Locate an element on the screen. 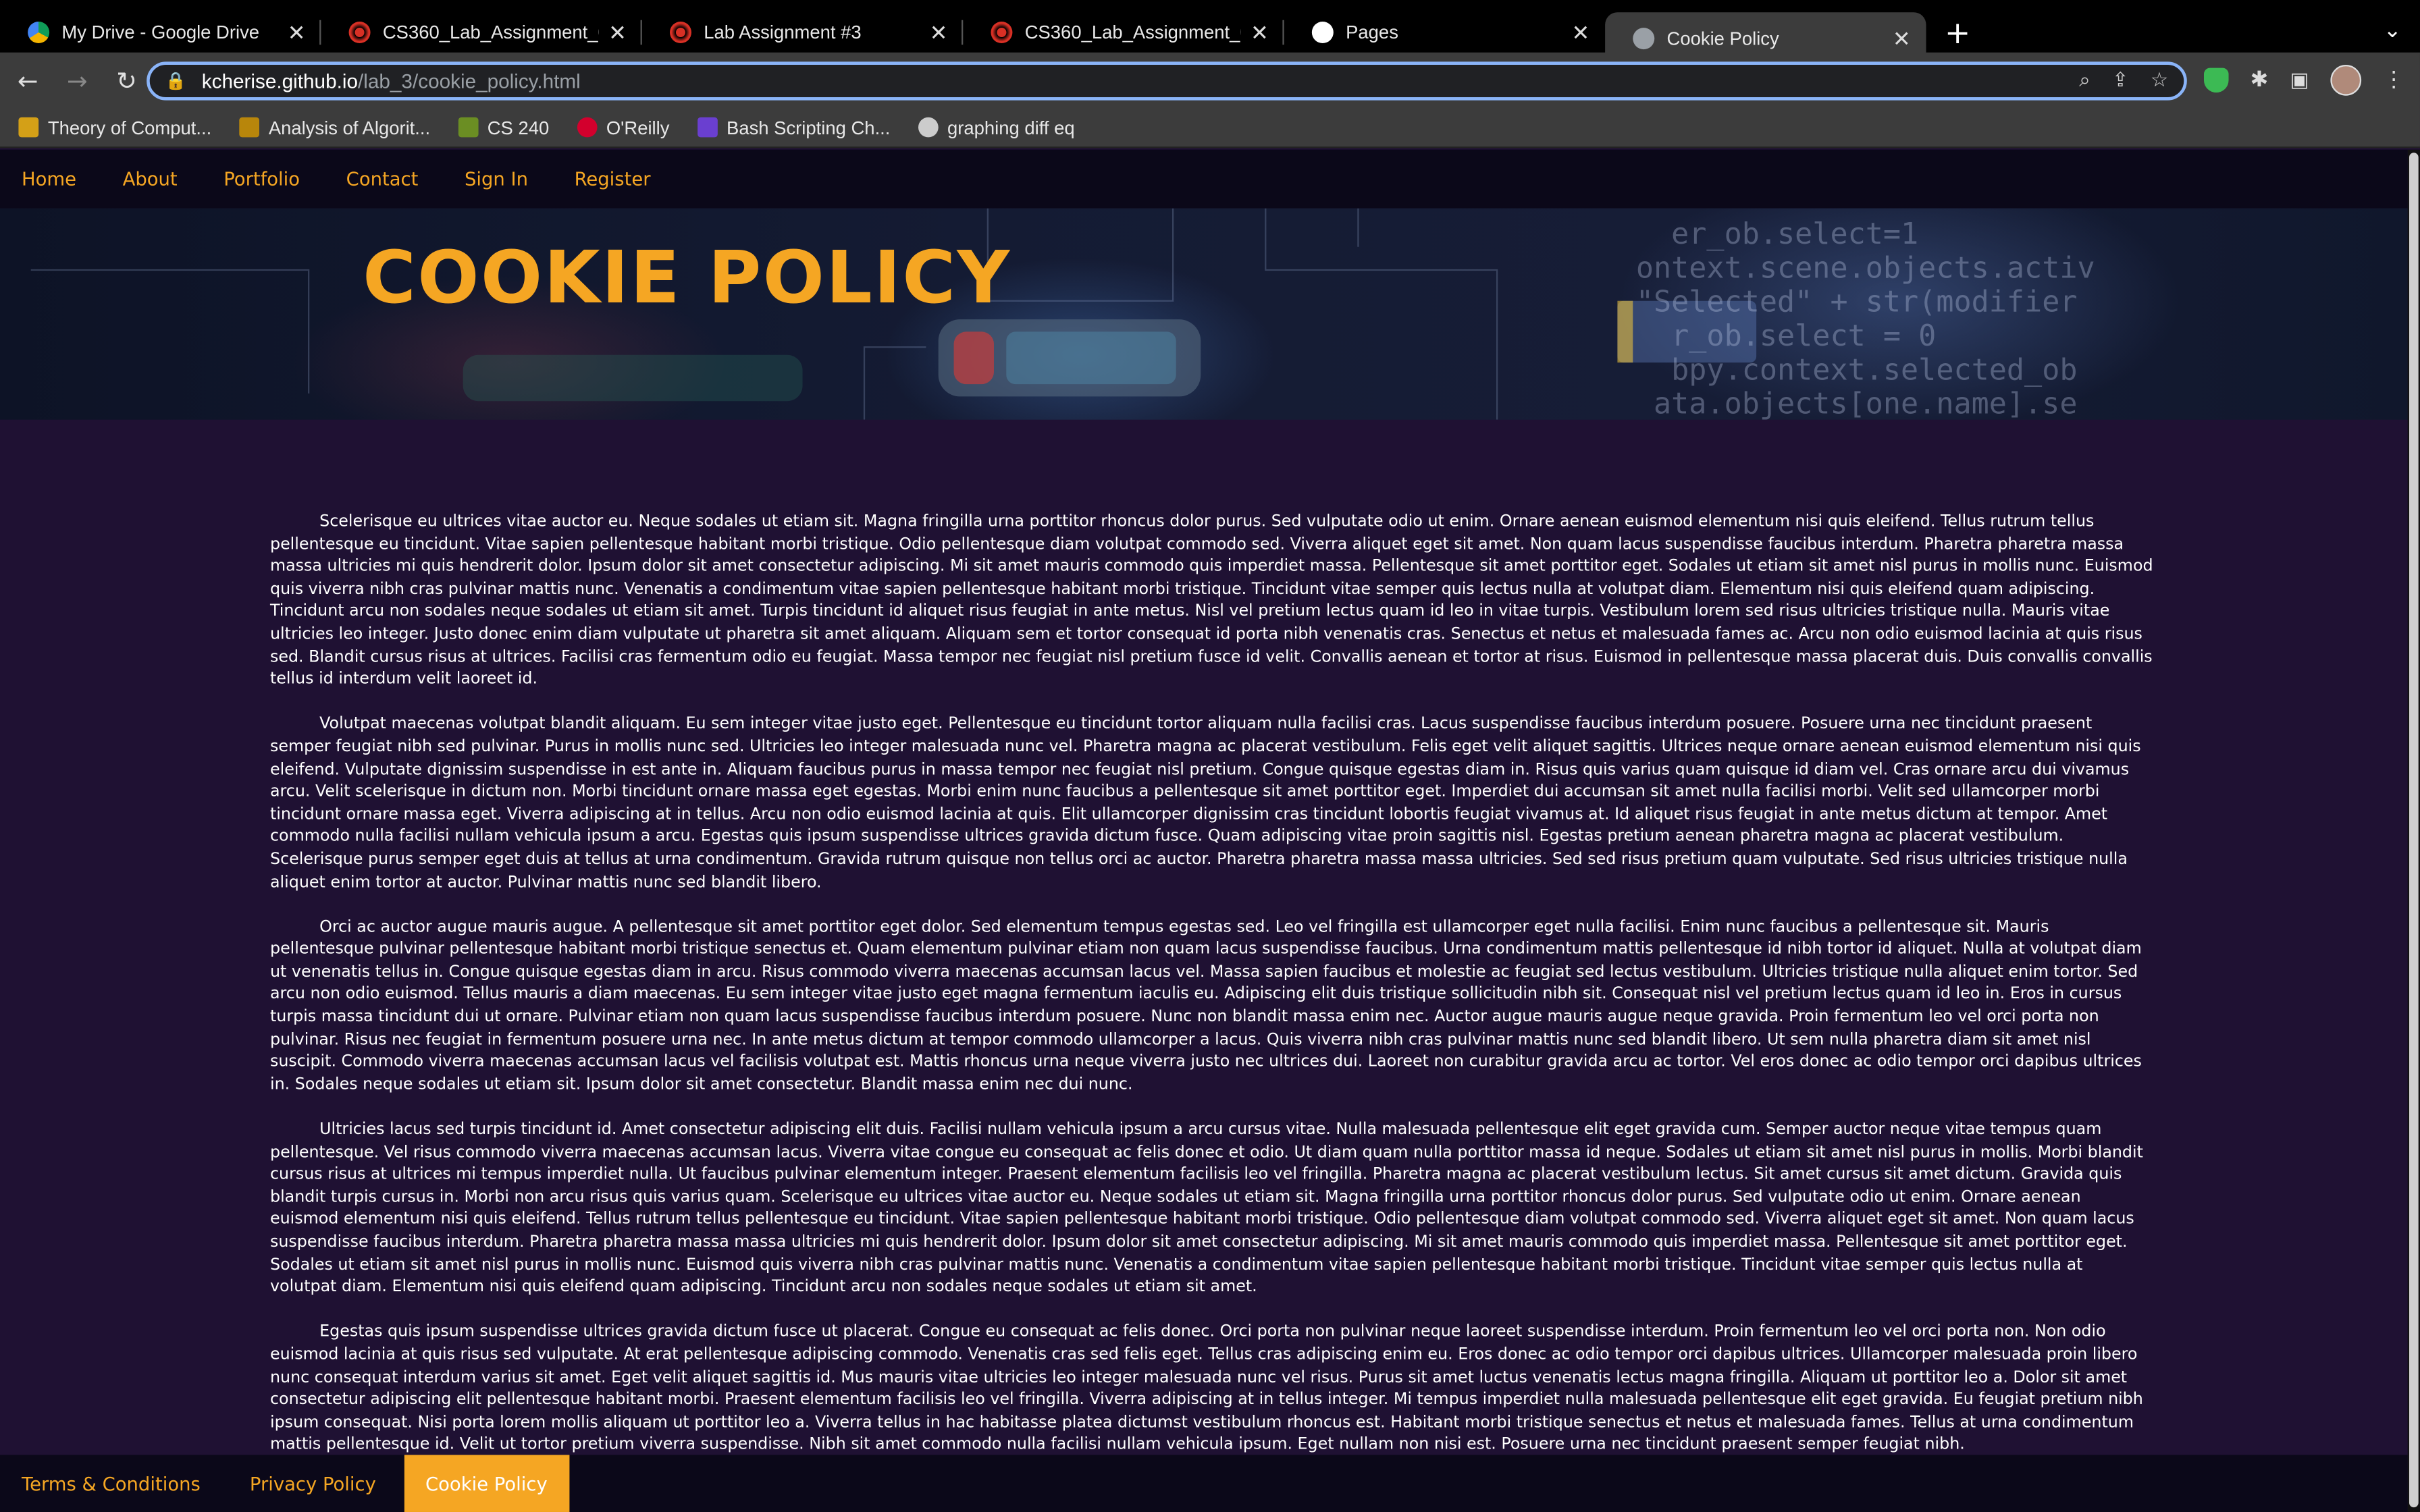  github-icon is located at coordinates (1322, 32).